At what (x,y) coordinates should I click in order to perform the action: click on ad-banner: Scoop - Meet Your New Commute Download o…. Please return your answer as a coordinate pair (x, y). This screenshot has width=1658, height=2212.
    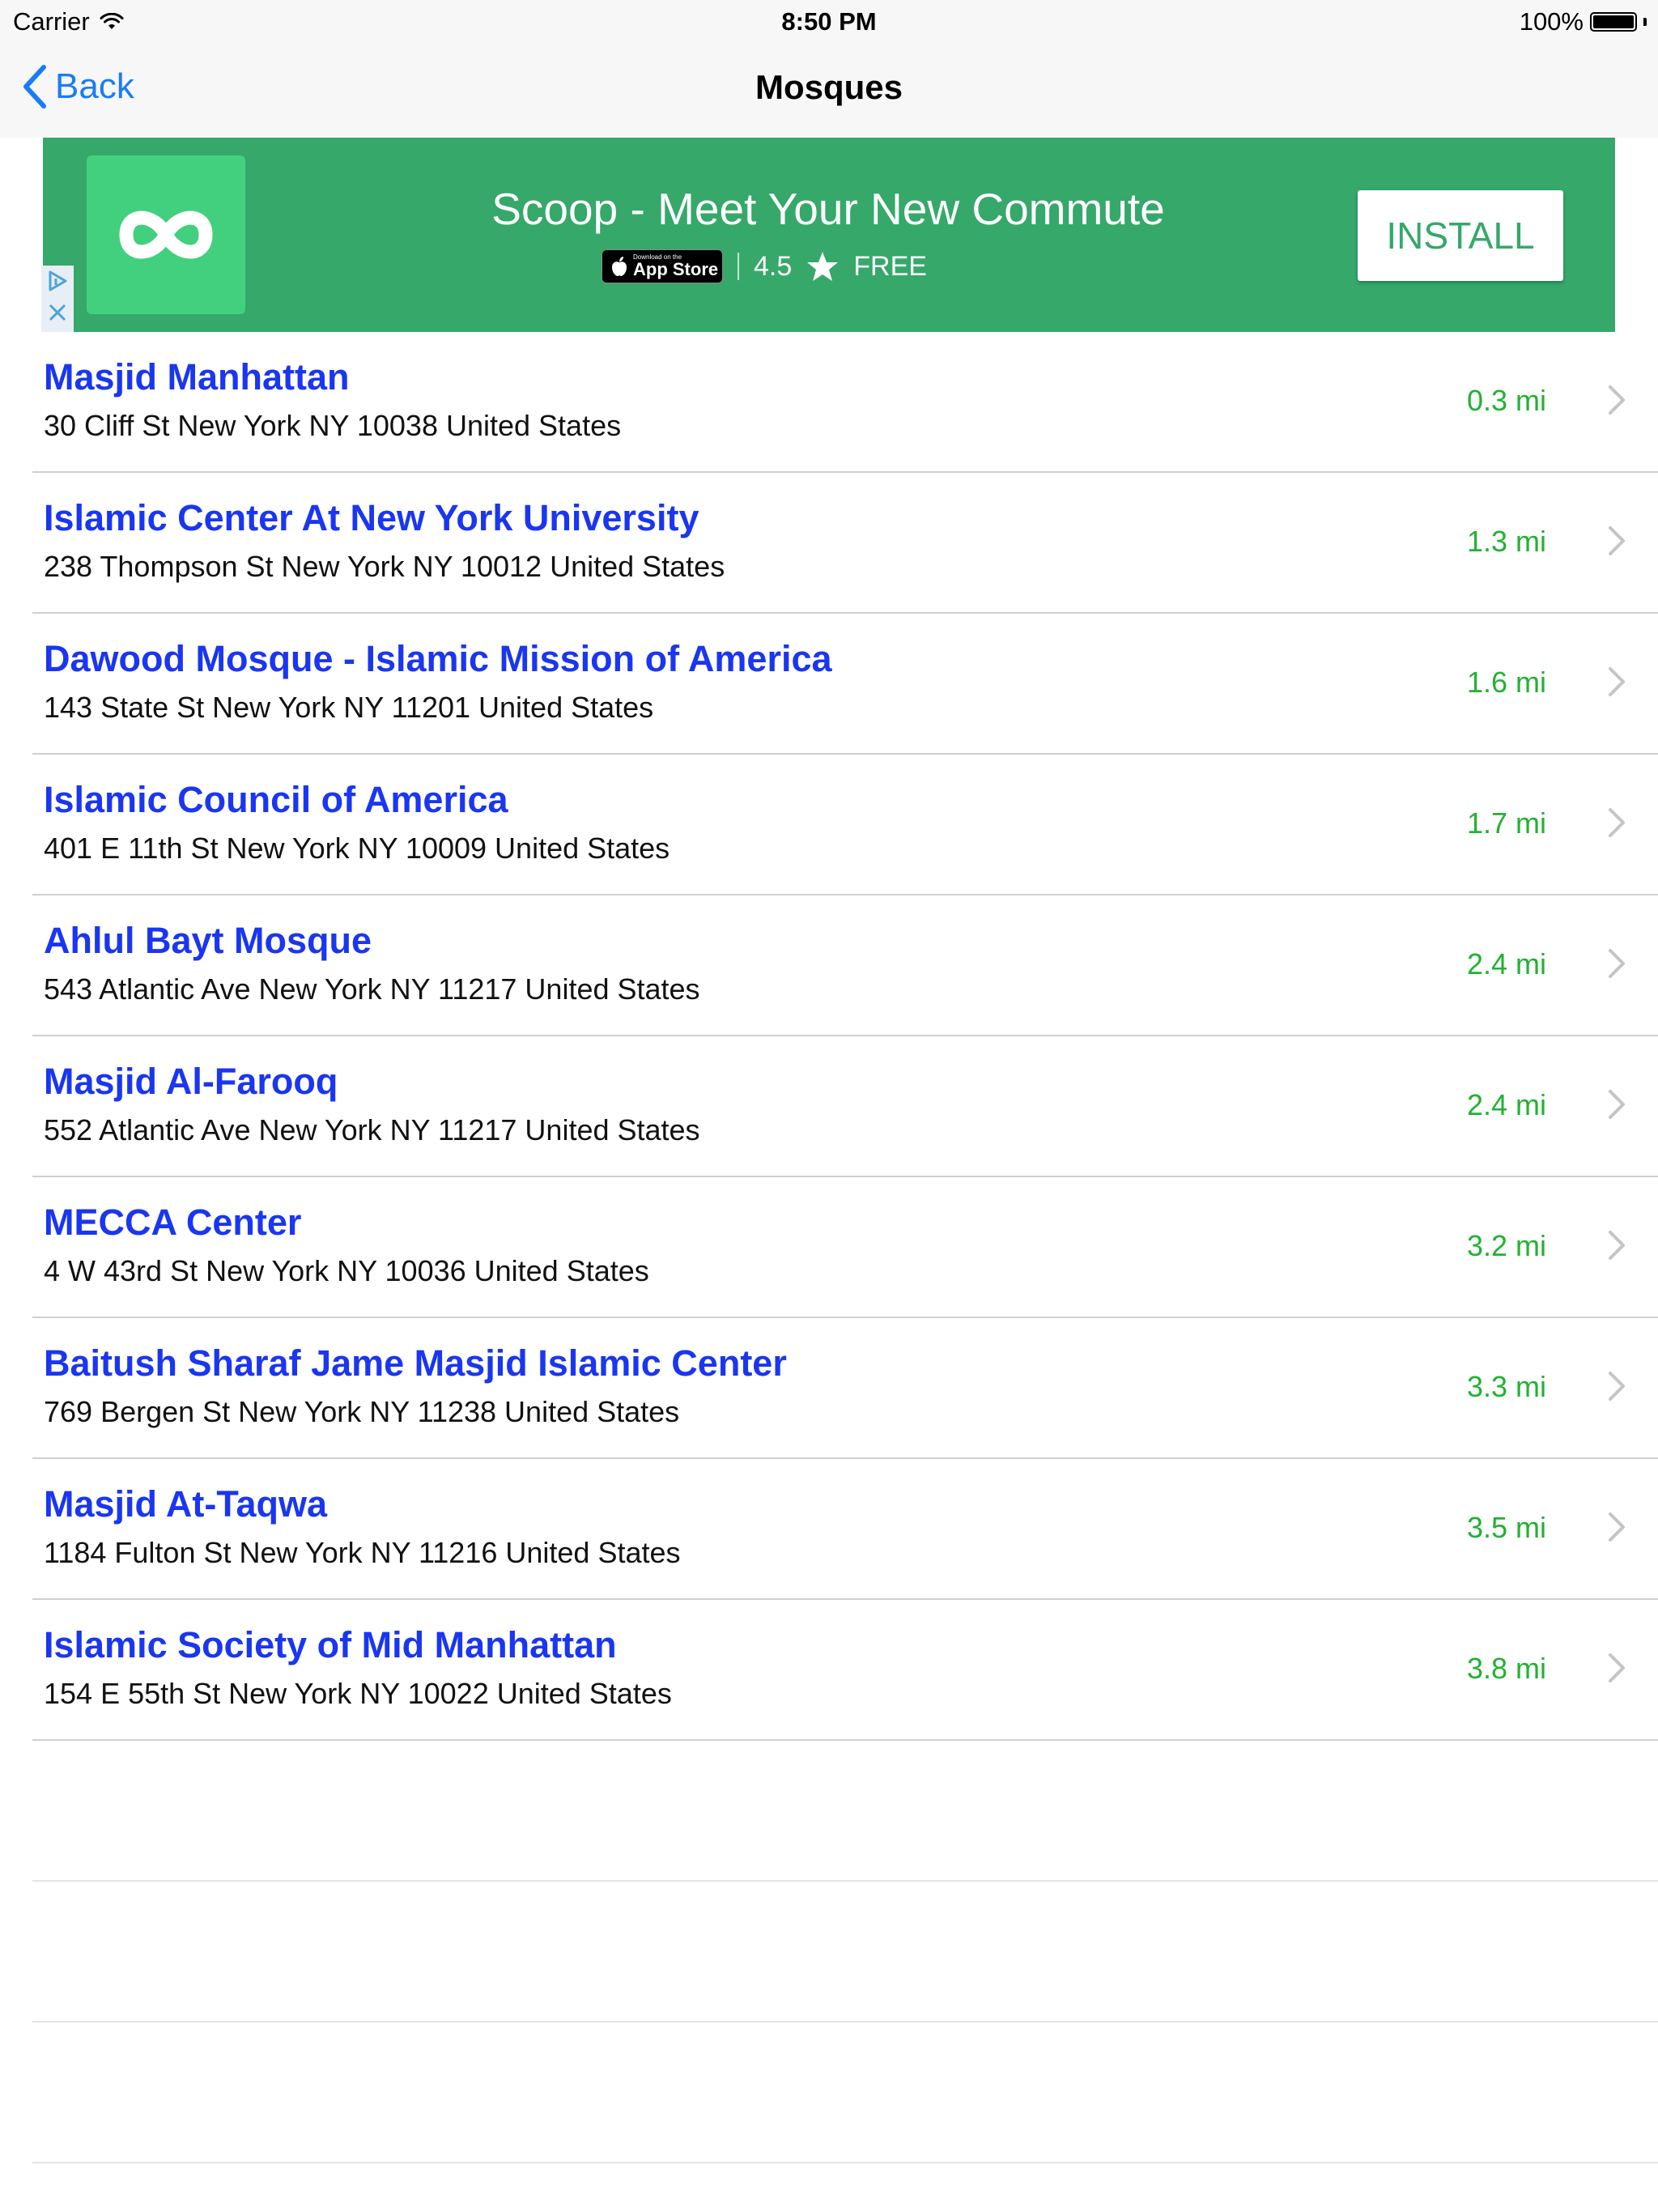
    Looking at the image, I should click on (828, 235).